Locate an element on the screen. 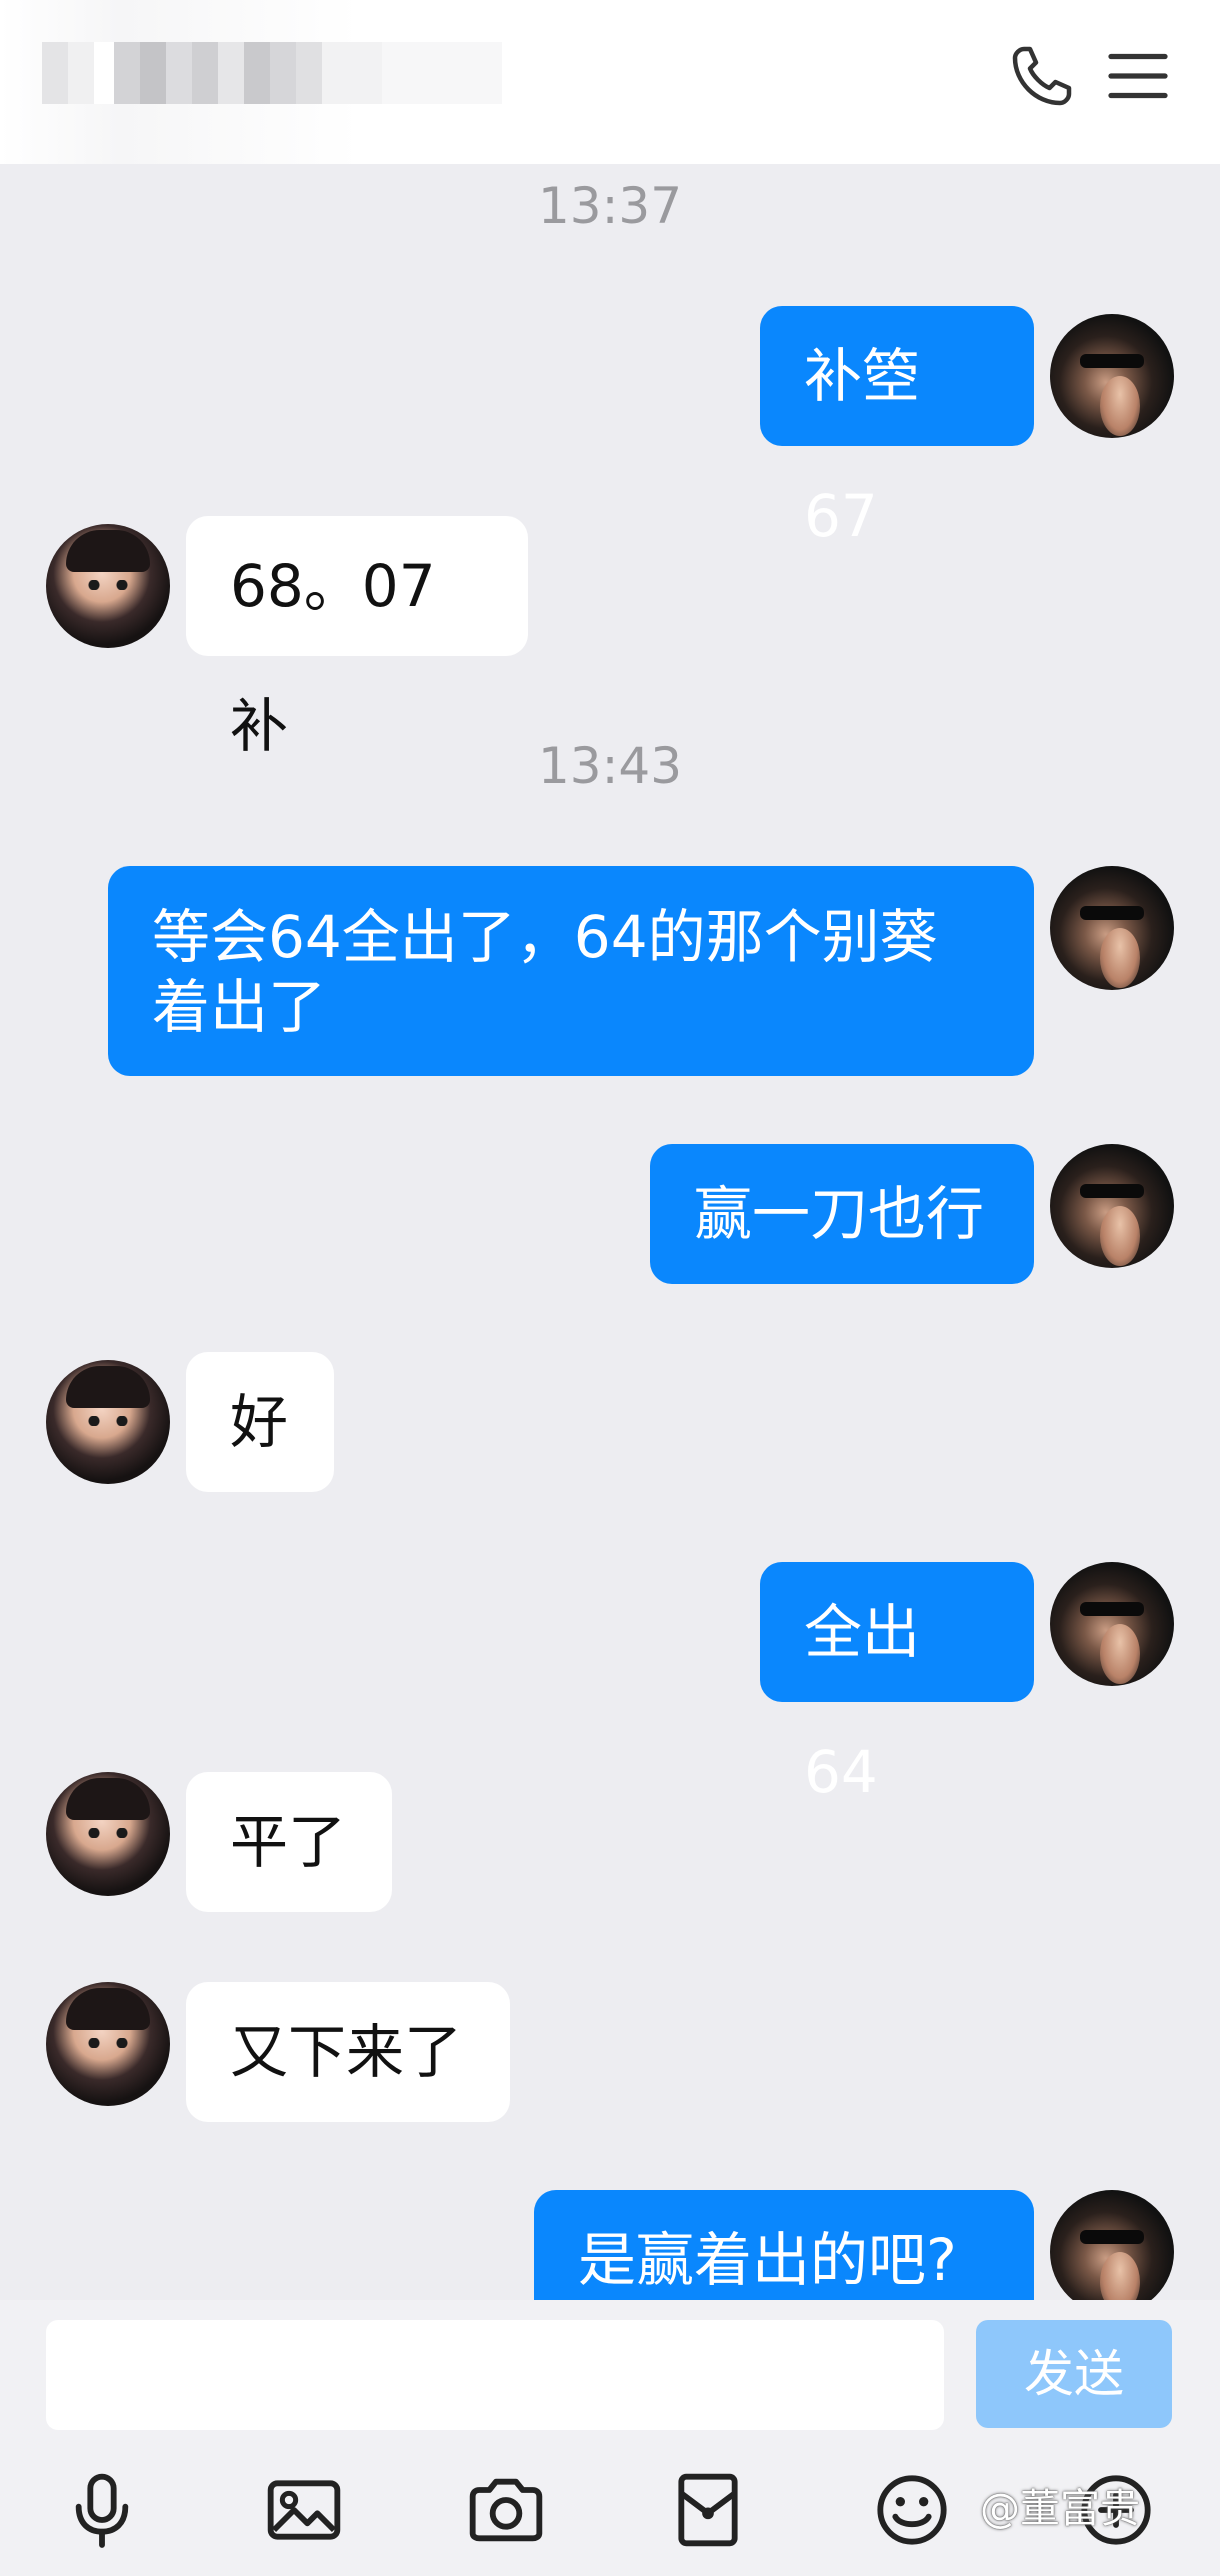  message-row: 补箜67 is located at coordinates (610, 428).